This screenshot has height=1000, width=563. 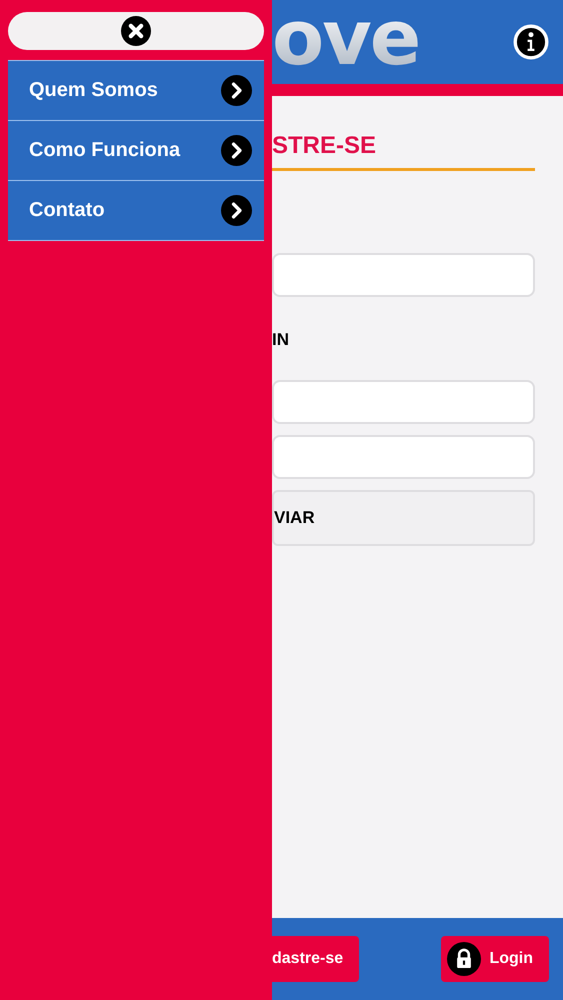 I want to click on lock-icon, so click(x=464, y=959).